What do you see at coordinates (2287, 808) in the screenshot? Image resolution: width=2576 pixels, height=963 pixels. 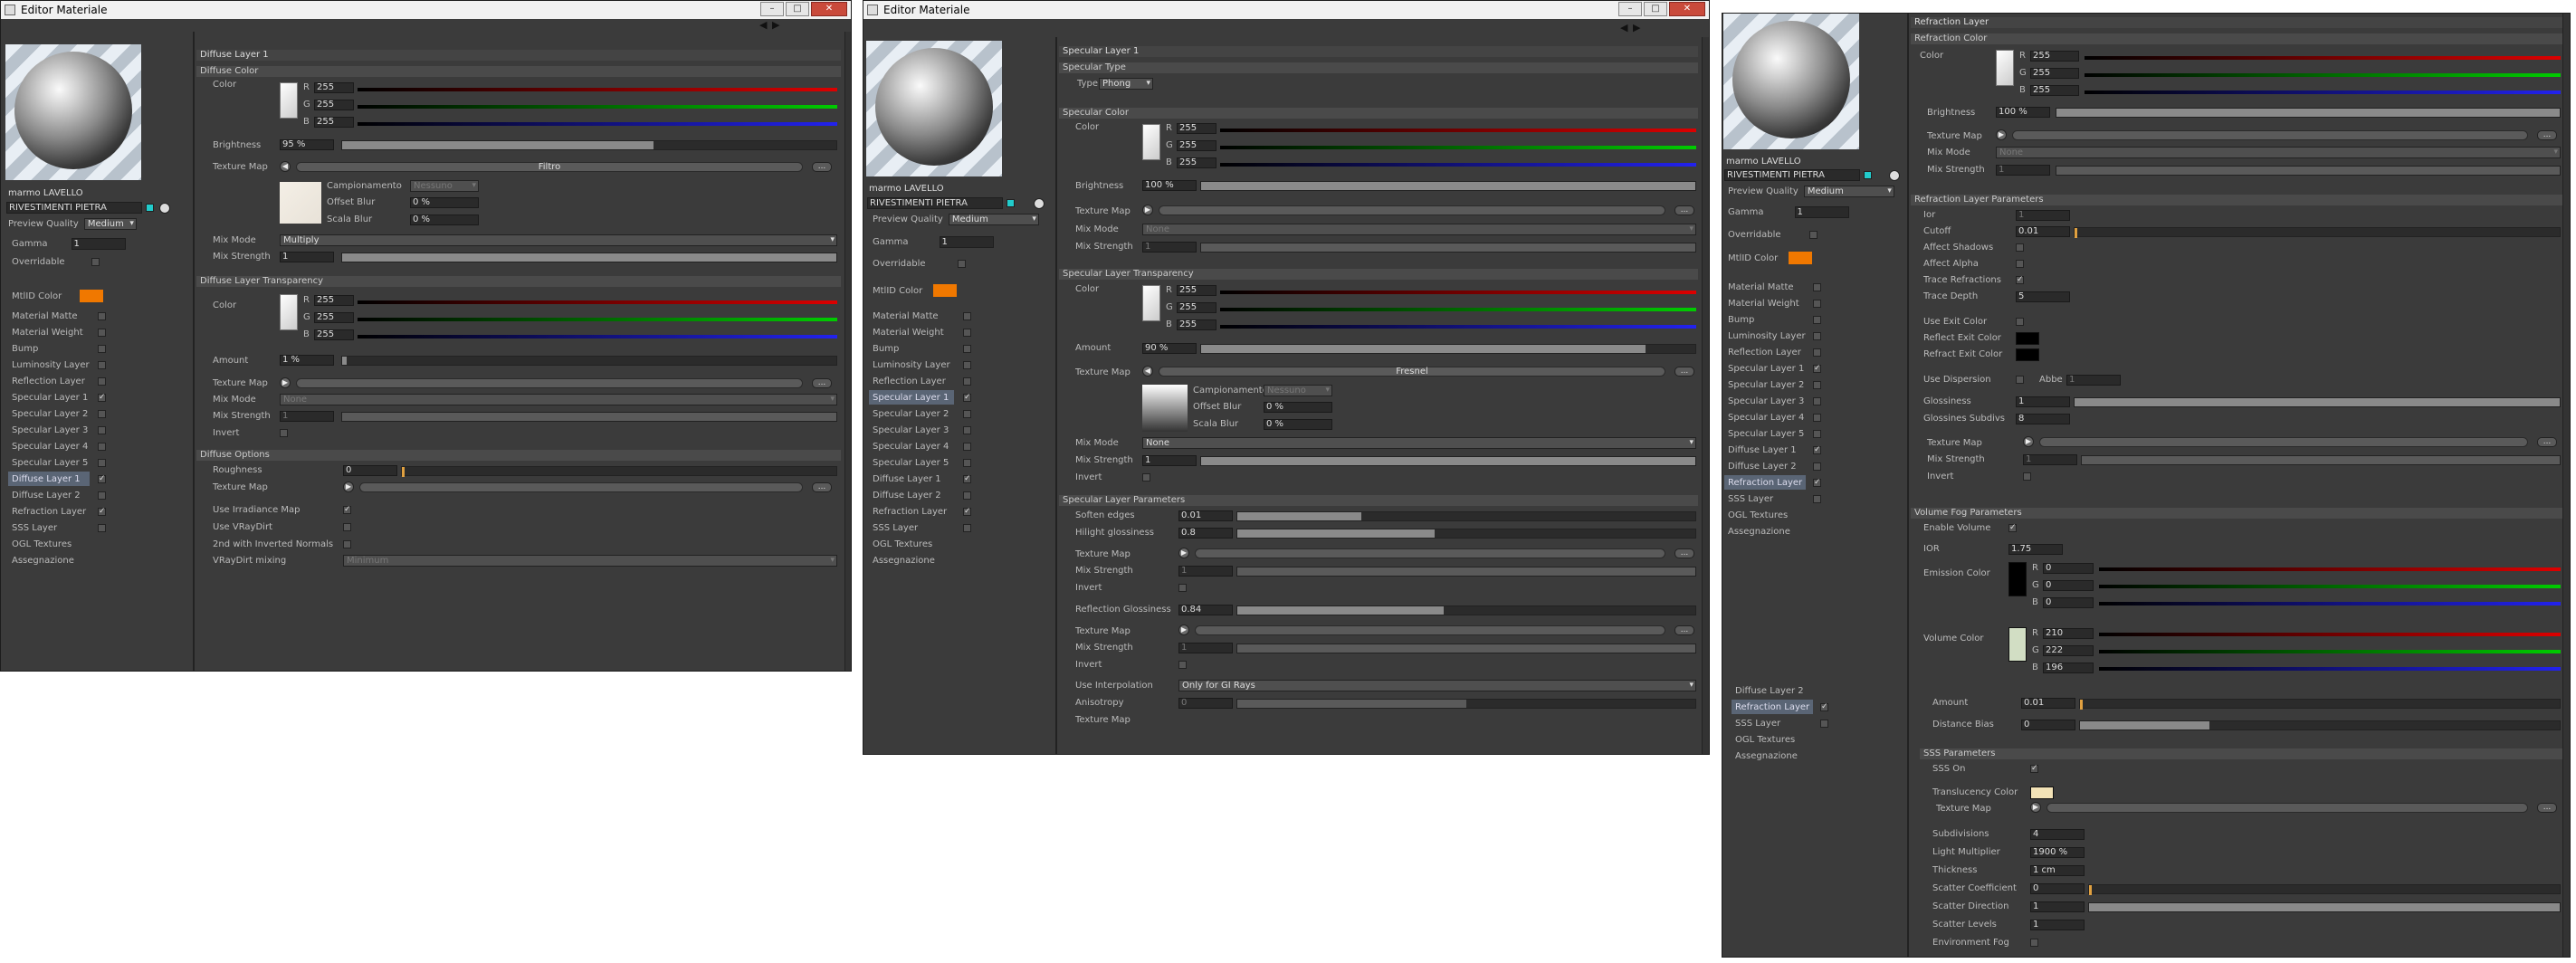 I see `s-texmap-button` at bounding box center [2287, 808].